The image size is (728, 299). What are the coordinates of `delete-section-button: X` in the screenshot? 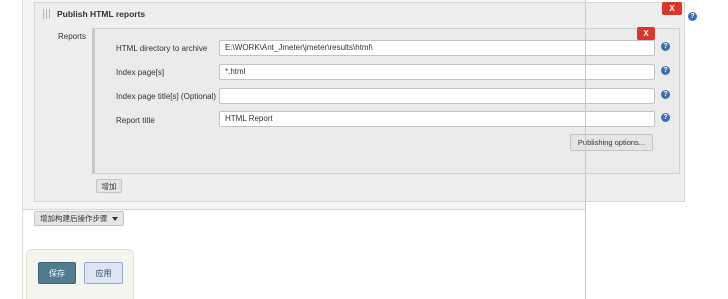 It's located at (672, 8).